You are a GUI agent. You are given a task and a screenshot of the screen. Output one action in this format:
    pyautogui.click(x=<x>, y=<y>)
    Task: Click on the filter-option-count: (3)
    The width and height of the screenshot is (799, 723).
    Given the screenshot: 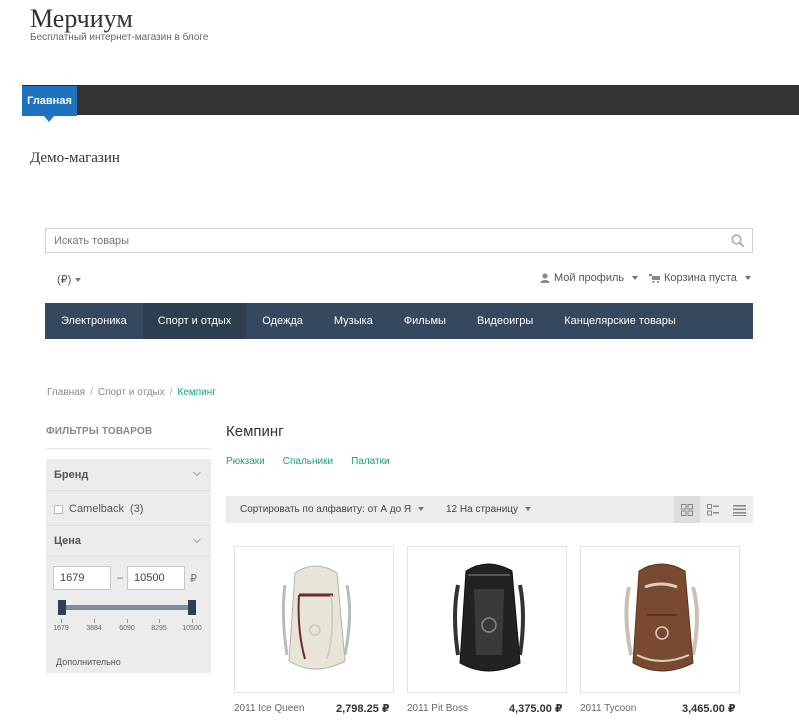 What is the action you would take?
    pyautogui.click(x=137, y=509)
    